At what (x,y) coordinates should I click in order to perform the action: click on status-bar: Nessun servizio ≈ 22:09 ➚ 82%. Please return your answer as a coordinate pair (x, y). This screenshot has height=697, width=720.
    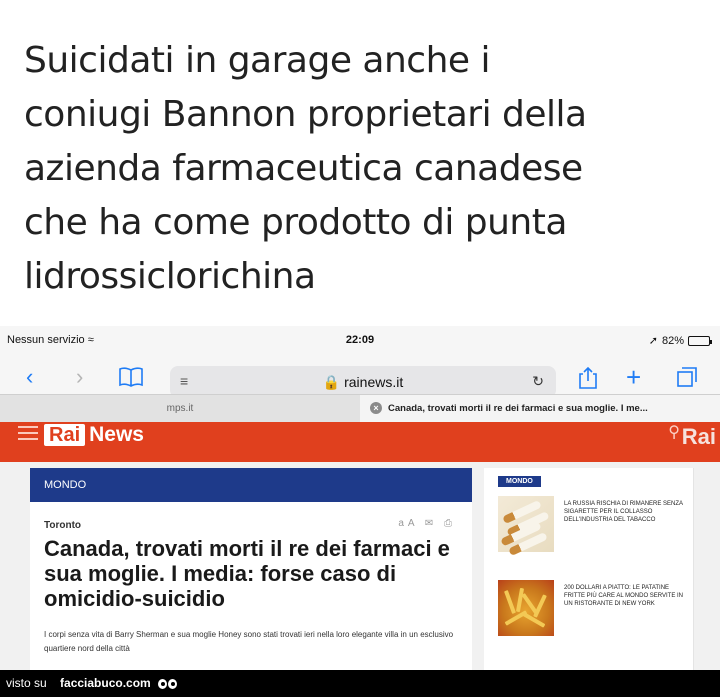
    Looking at the image, I should click on (360, 339).